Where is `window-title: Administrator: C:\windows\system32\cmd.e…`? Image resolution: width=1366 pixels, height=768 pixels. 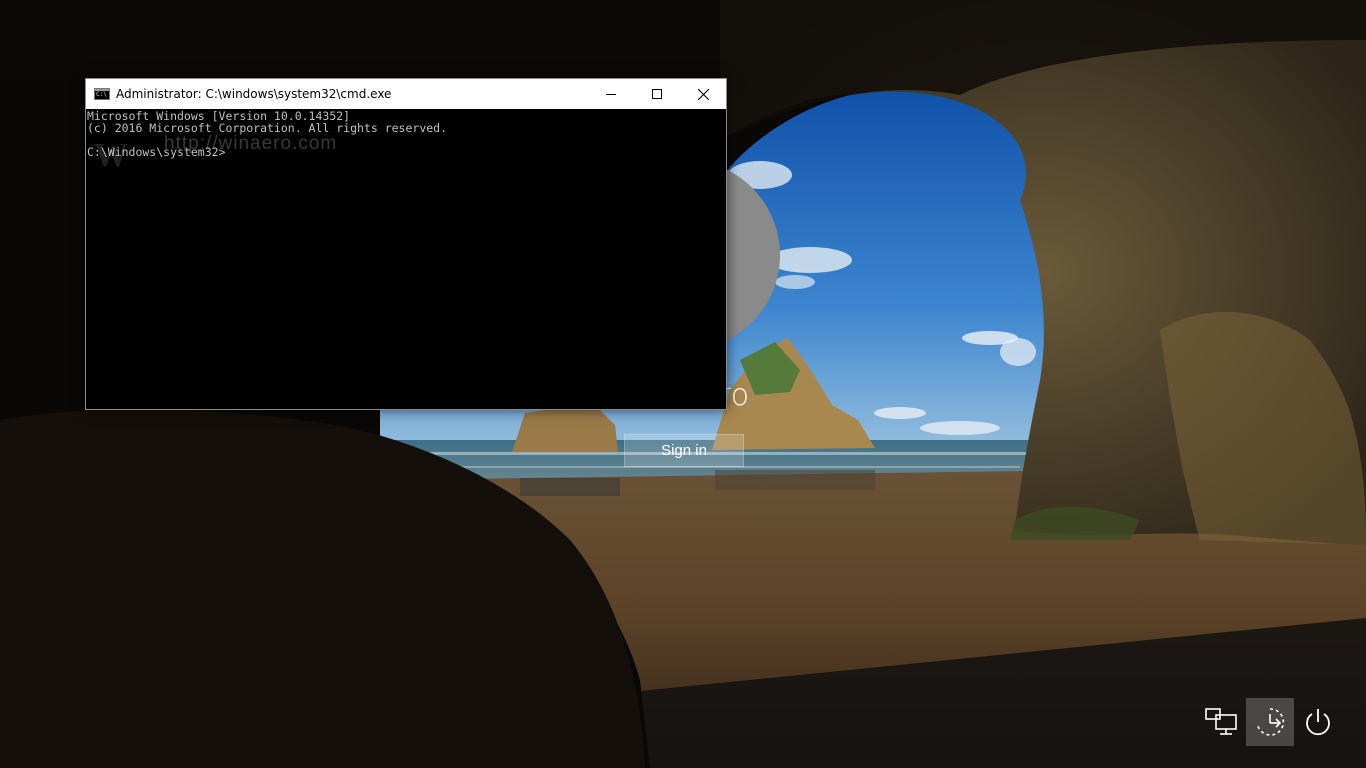
window-title: Administrator: C:\windows\system32\cmd.e… is located at coordinates (254, 94).